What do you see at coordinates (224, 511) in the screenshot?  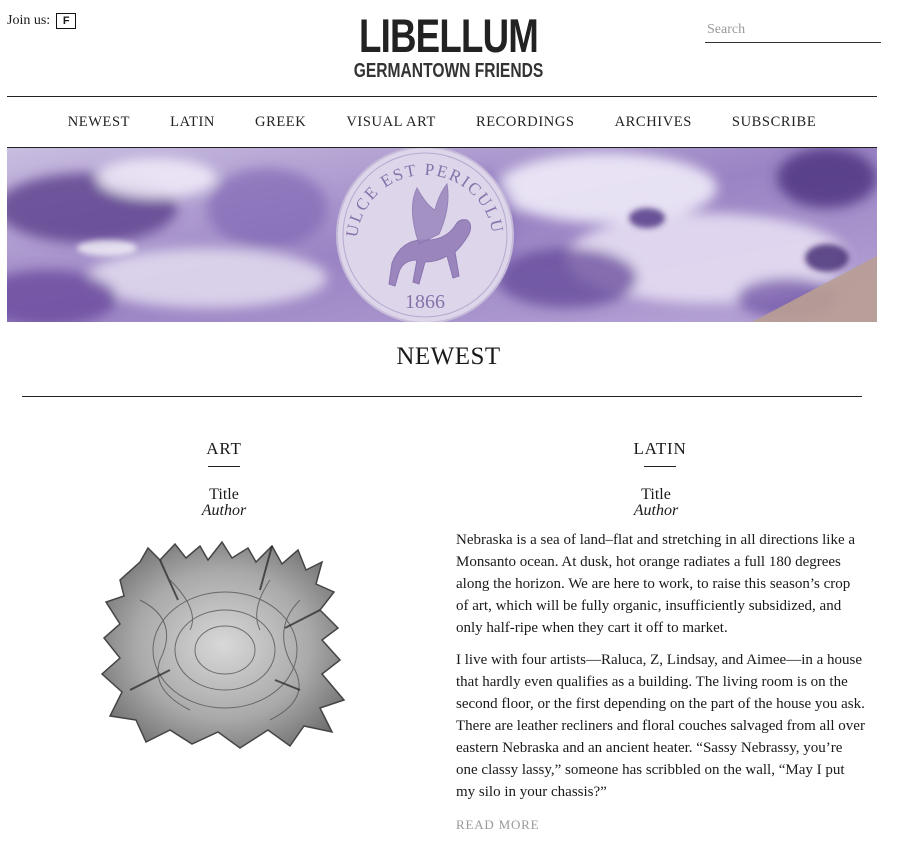 I see `art-work-author: Author` at bounding box center [224, 511].